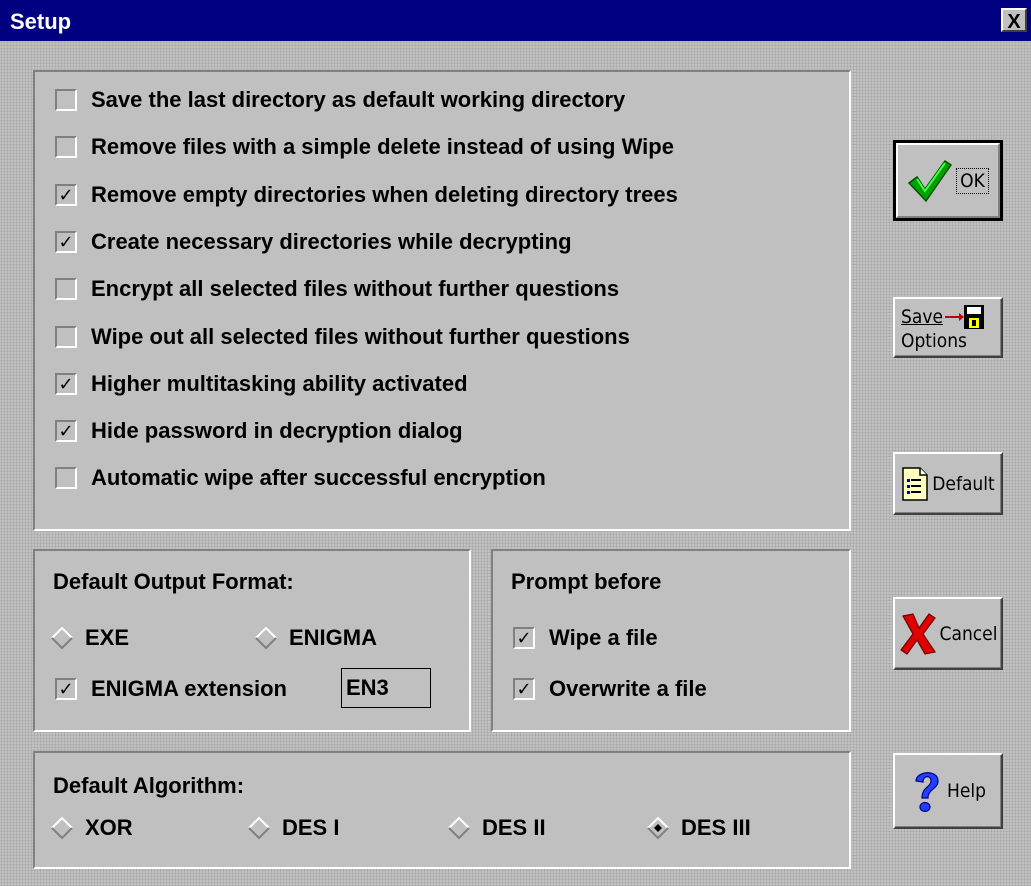 The width and height of the screenshot is (1031, 886). Describe the element at coordinates (266, 638) in the screenshot. I see `radio-button-enigma` at that location.